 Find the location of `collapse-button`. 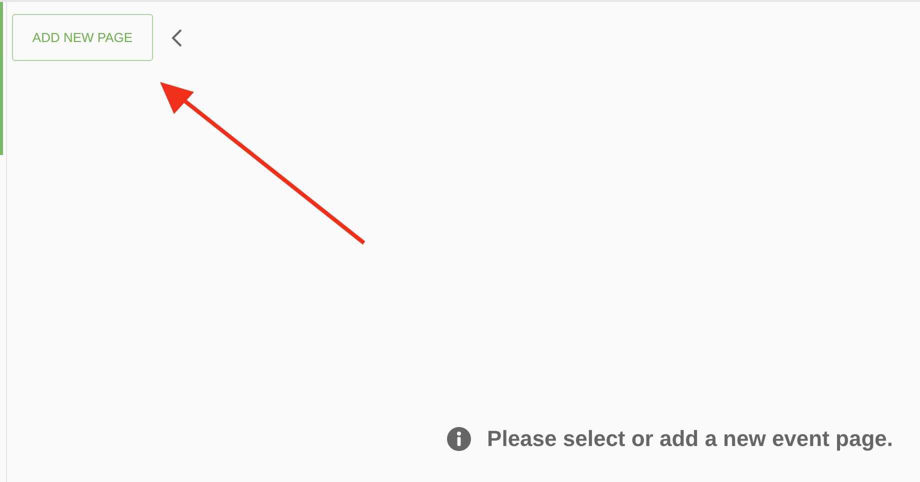

collapse-button is located at coordinates (177, 38).